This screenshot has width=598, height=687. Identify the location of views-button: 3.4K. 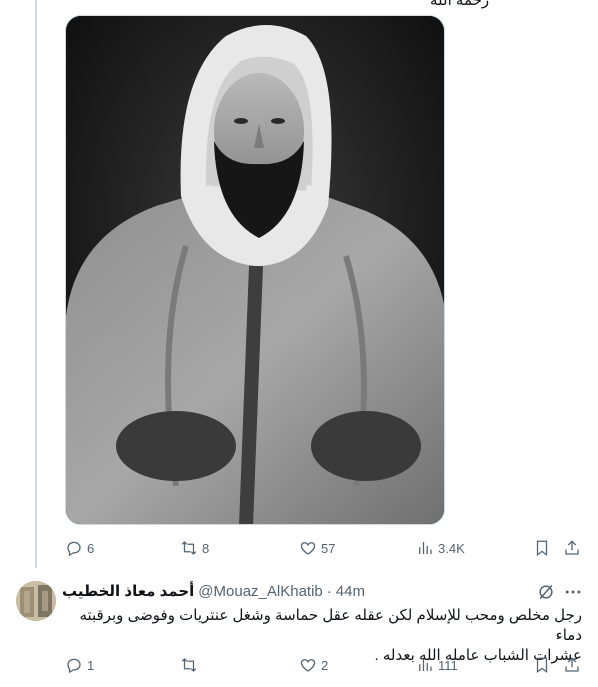
(440, 548).